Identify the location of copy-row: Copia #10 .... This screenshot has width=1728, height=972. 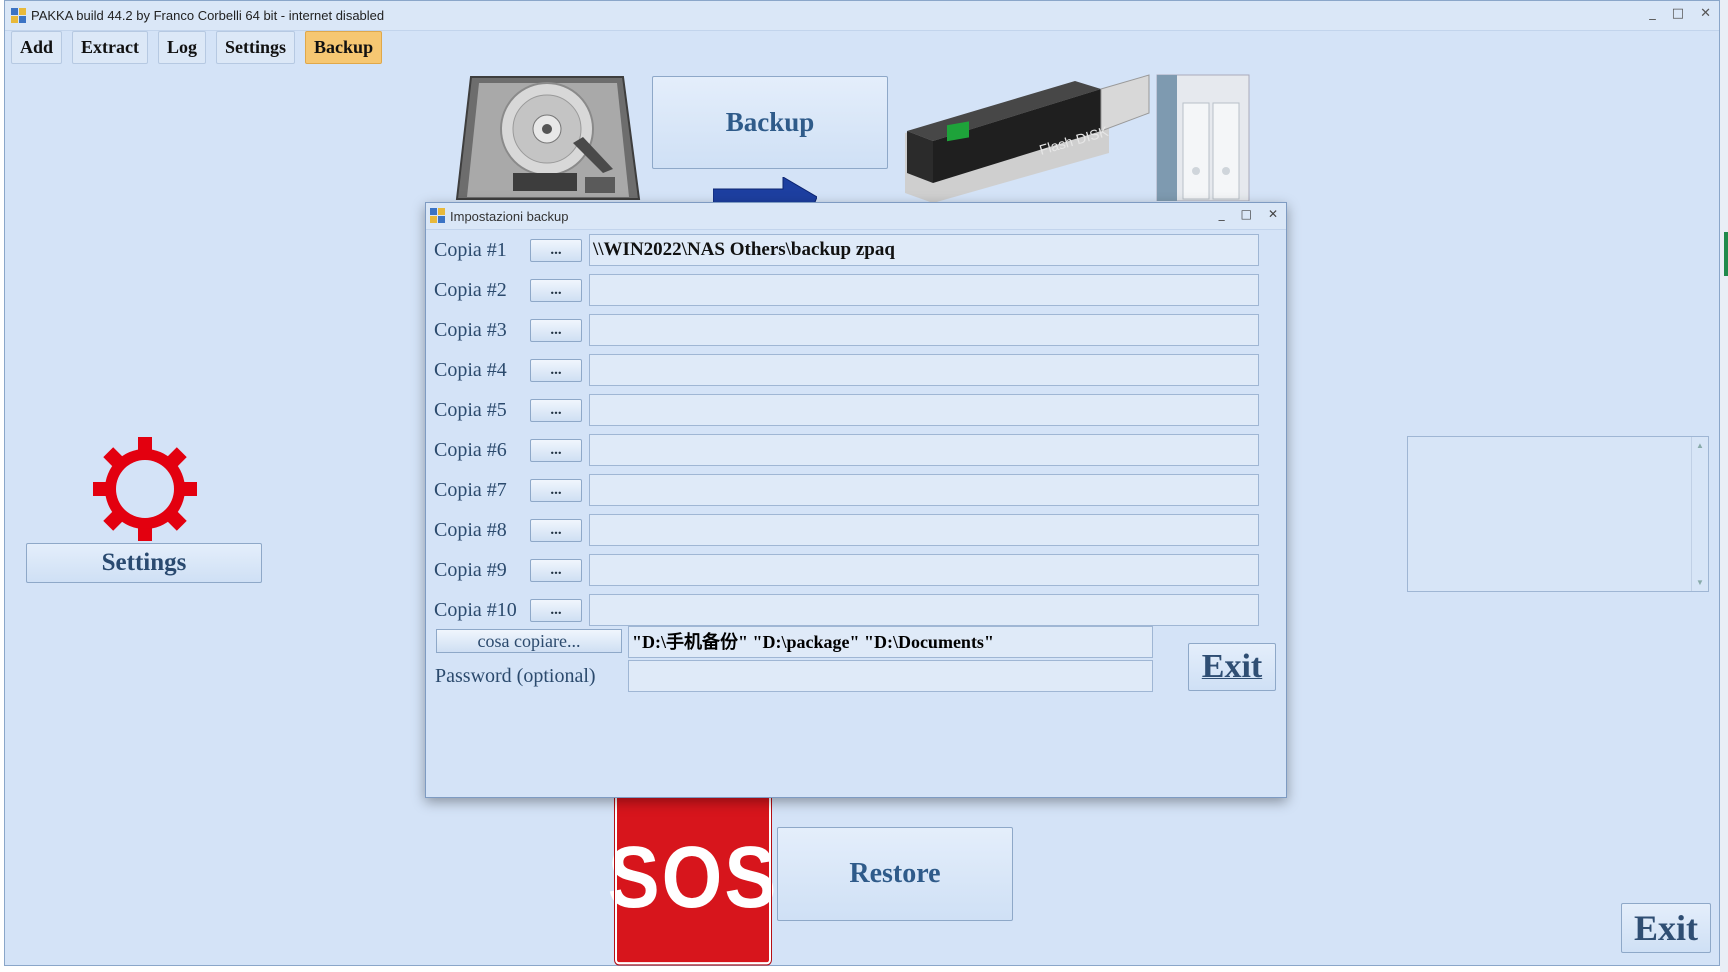
(846, 610).